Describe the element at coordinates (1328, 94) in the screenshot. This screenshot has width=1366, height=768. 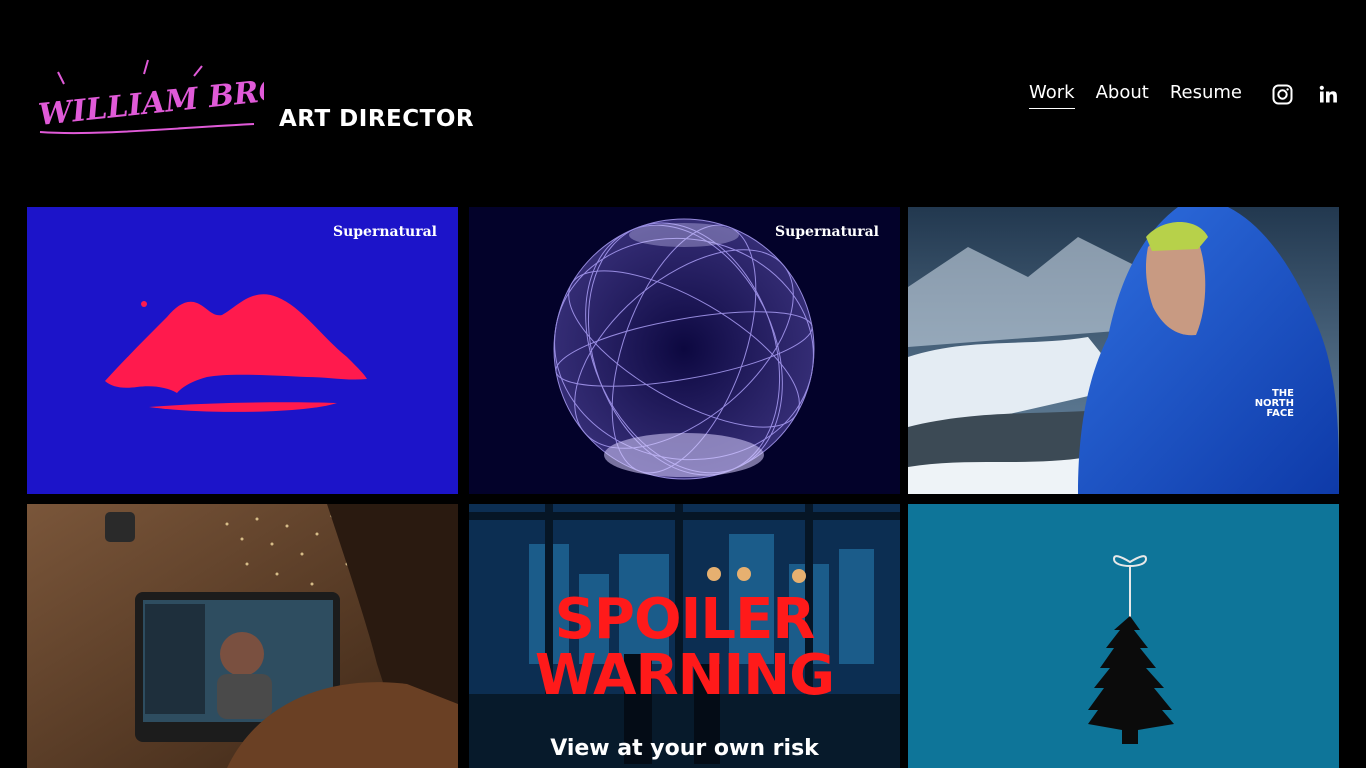
I see `linkedin-icon` at that location.